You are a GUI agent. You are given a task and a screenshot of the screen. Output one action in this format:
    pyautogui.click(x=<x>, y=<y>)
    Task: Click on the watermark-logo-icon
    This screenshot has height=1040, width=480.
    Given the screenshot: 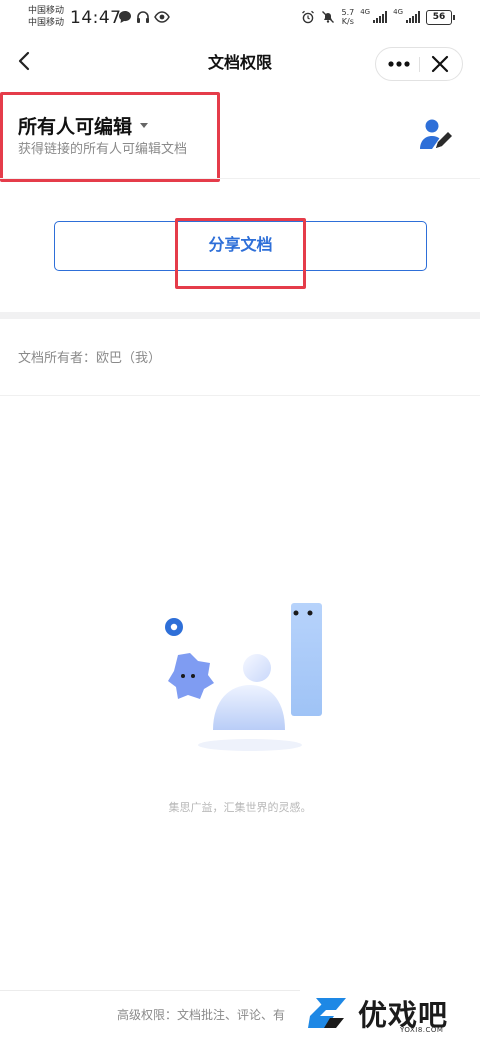 What is the action you would take?
    pyautogui.click(x=327, y=1013)
    